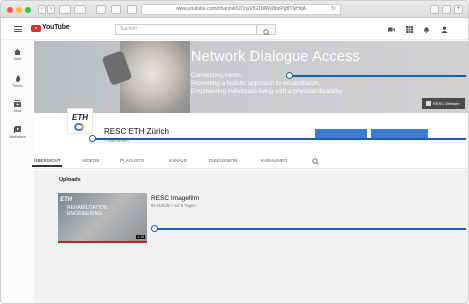 The image size is (469, 304). Describe the element at coordinates (399, 133) in the screenshot. I see `youtube-studio-button` at that location.